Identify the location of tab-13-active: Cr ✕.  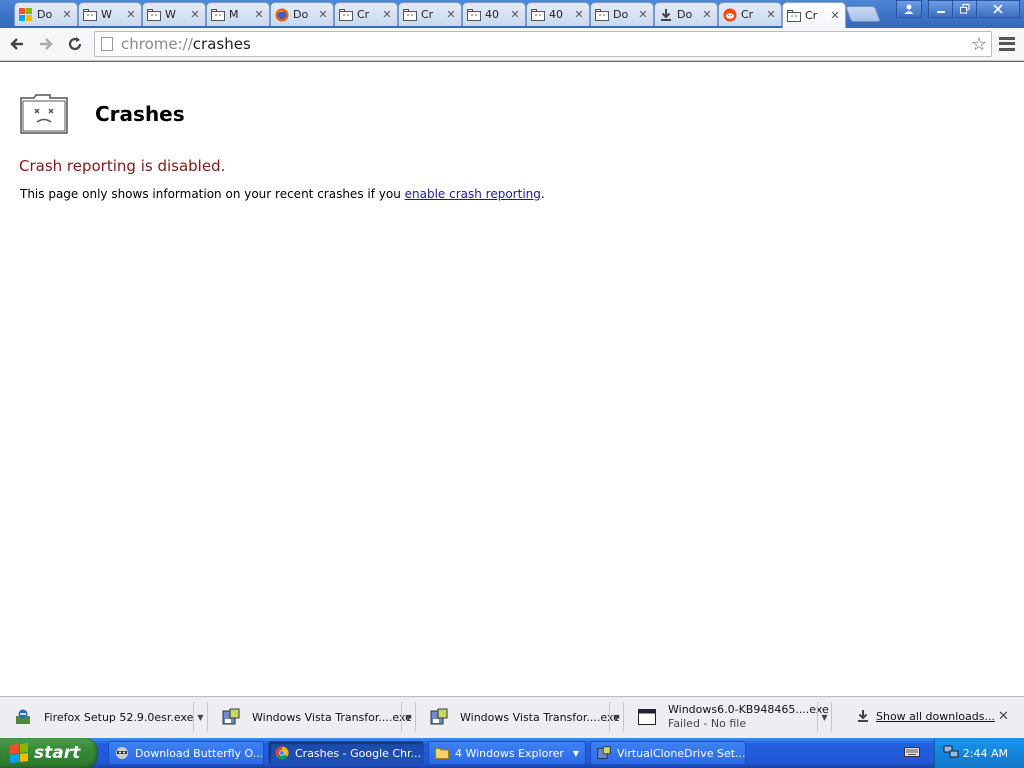
(814, 15).